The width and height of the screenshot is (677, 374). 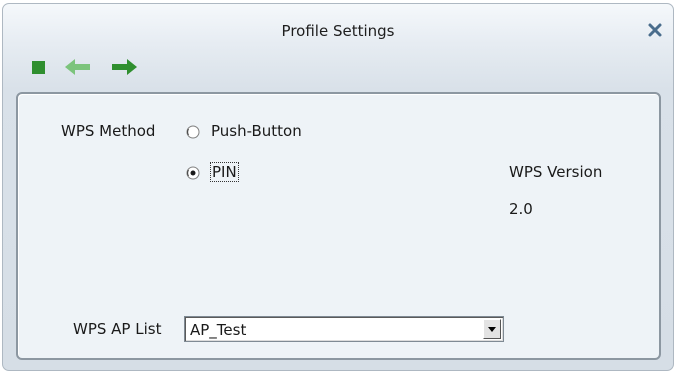 I want to click on chevron-down-icon, so click(x=492, y=329).